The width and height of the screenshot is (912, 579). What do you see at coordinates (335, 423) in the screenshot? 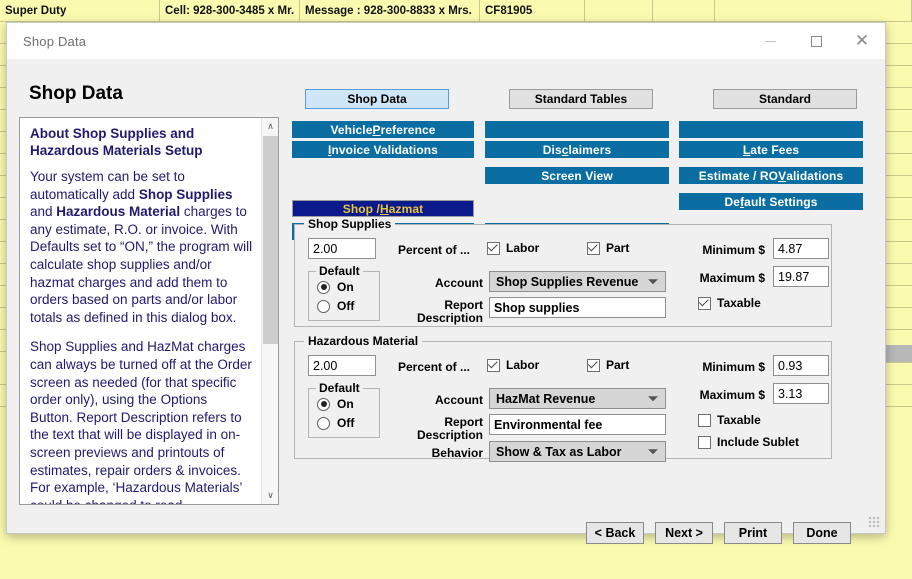
I see `hazmat-default-off-radio: Off` at bounding box center [335, 423].